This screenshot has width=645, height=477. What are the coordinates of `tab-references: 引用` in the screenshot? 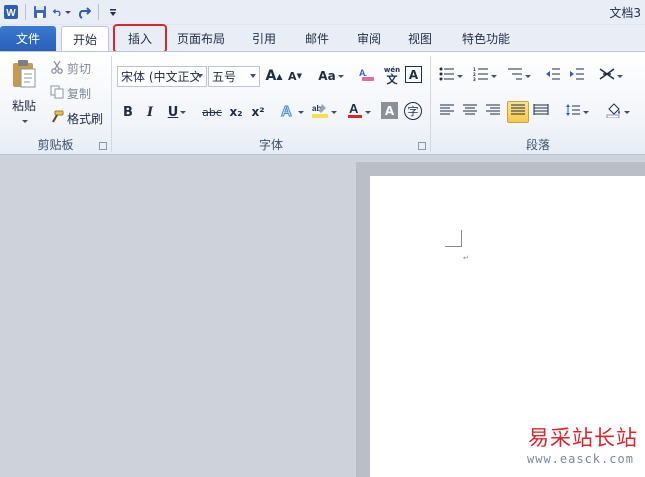 It's located at (264, 38).